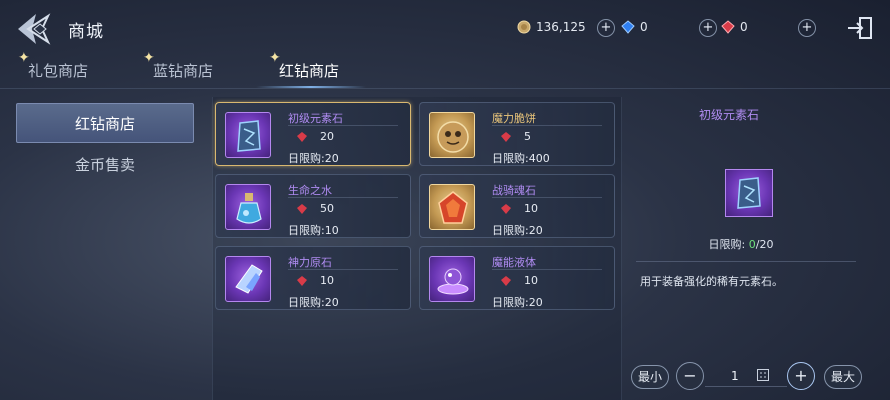  Describe the element at coordinates (644, 27) in the screenshot. I see `blue-diamond-amount: 0` at that location.